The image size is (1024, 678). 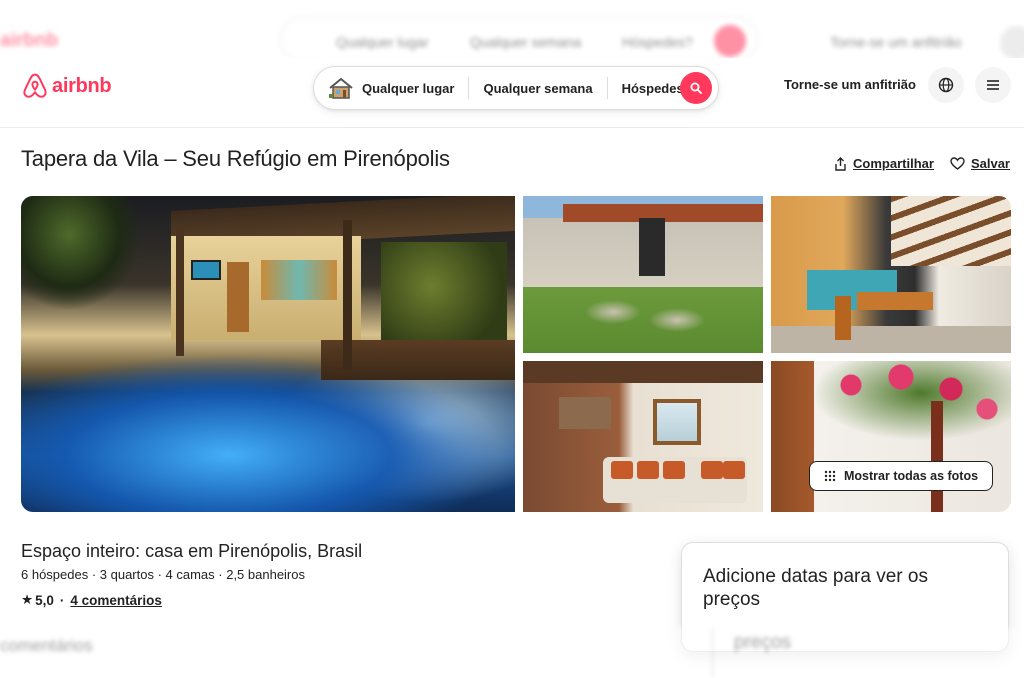 What do you see at coordinates (415, 88) in the screenshot?
I see `search-where-button: Qualquer lugar` at bounding box center [415, 88].